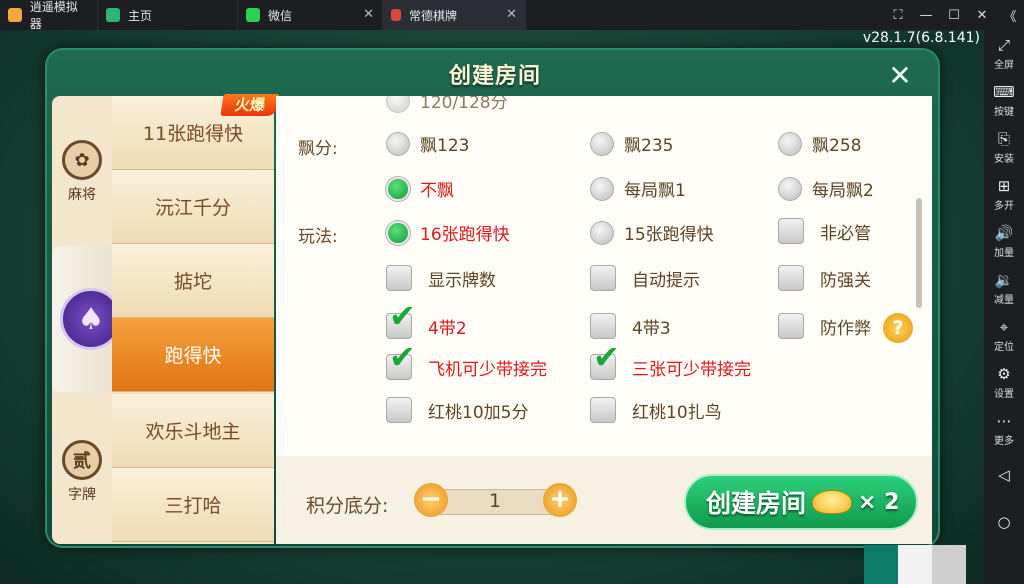 The image size is (1024, 584). I want to click on tab-label: 主页, so click(140, 15).